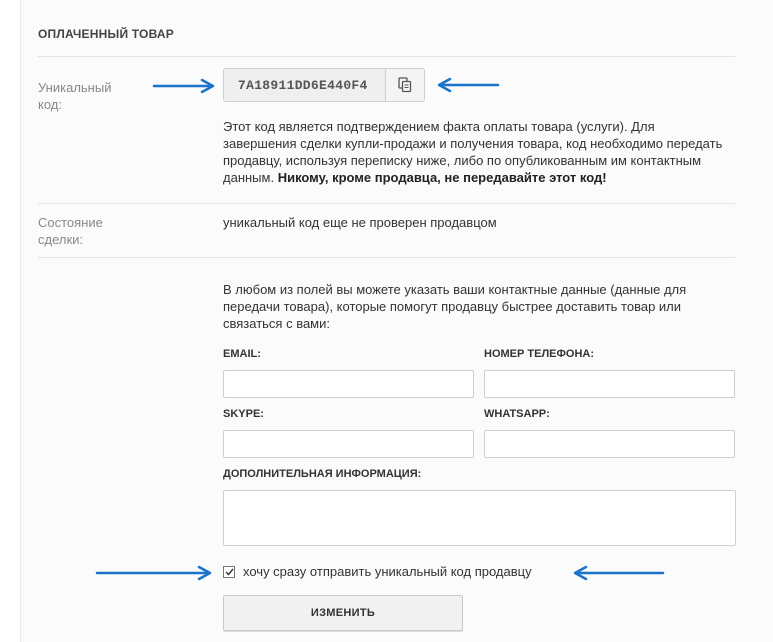  What do you see at coordinates (61, 239) in the screenshot?
I see `deal-status-label-line2: сделки:` at bounding box center [61, 239].